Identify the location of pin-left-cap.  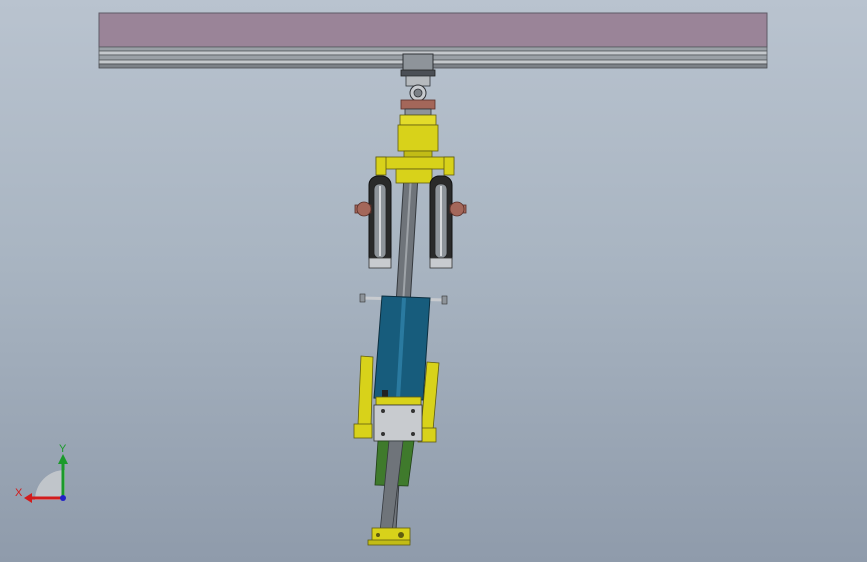
(362, 298).